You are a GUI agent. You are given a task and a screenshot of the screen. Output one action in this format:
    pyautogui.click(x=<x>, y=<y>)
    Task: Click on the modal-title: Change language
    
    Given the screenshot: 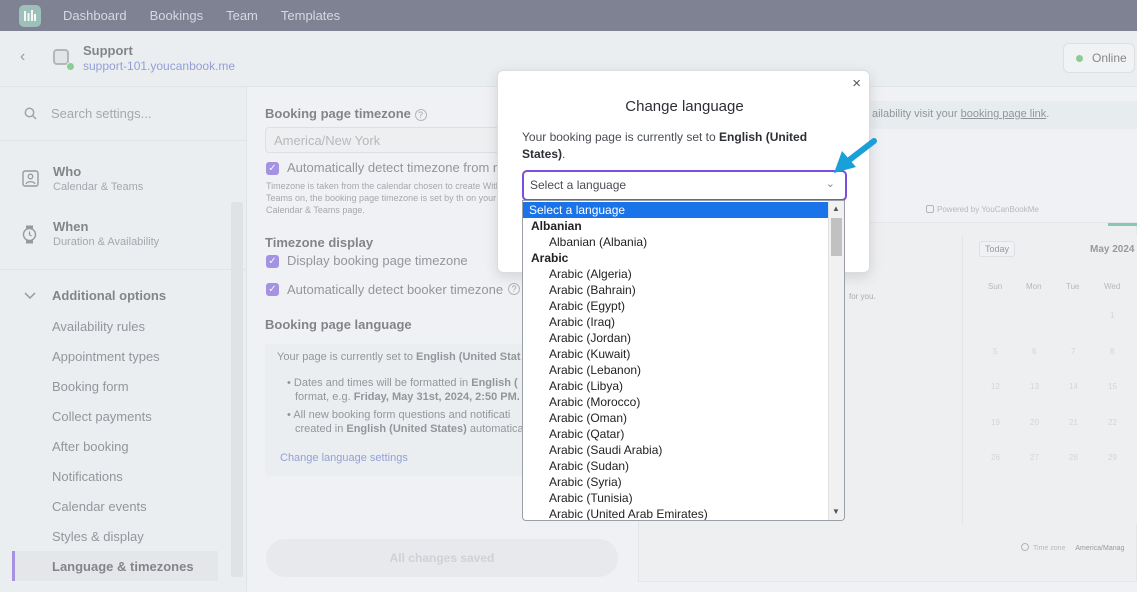 What is the action you would take?
    pyautogui.click(x=684, y=106)
    